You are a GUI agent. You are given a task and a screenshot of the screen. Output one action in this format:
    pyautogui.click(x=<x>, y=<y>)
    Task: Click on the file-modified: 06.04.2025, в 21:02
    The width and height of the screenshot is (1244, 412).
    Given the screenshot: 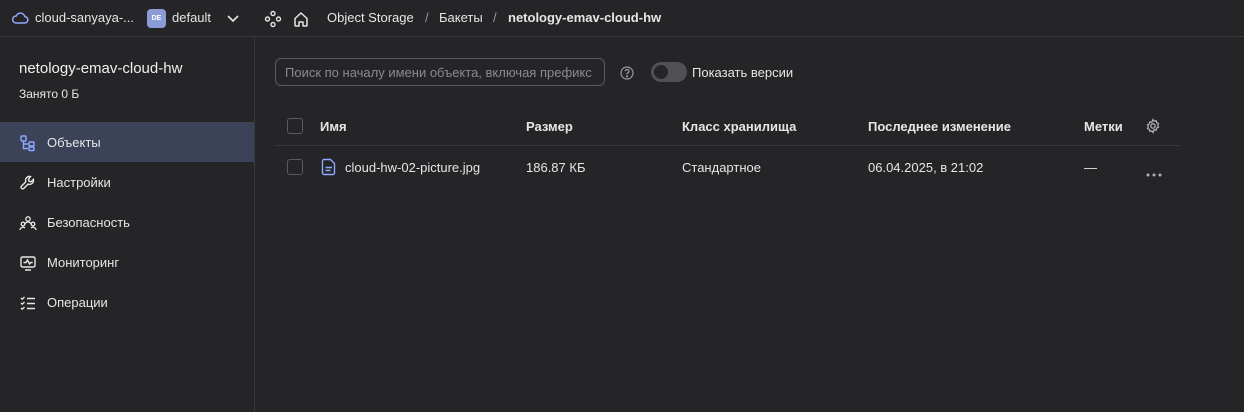 What is the action you would take?
    pyautogui.click(x=926, y=167)
    